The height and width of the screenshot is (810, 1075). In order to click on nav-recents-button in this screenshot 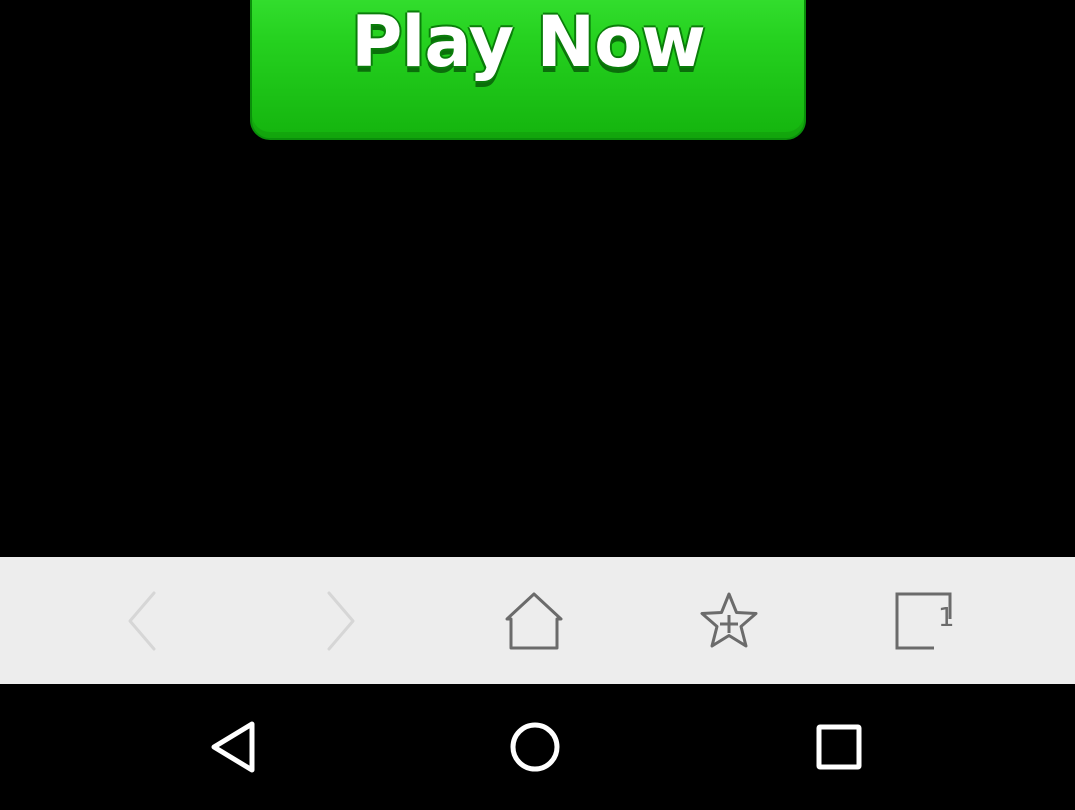, I will do `click(839, 747)`.